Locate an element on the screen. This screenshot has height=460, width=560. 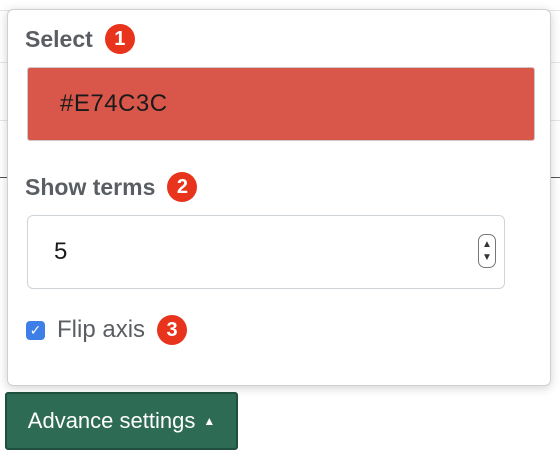
flip-axis-label: Flip axis is located at coordinates (101, 330).